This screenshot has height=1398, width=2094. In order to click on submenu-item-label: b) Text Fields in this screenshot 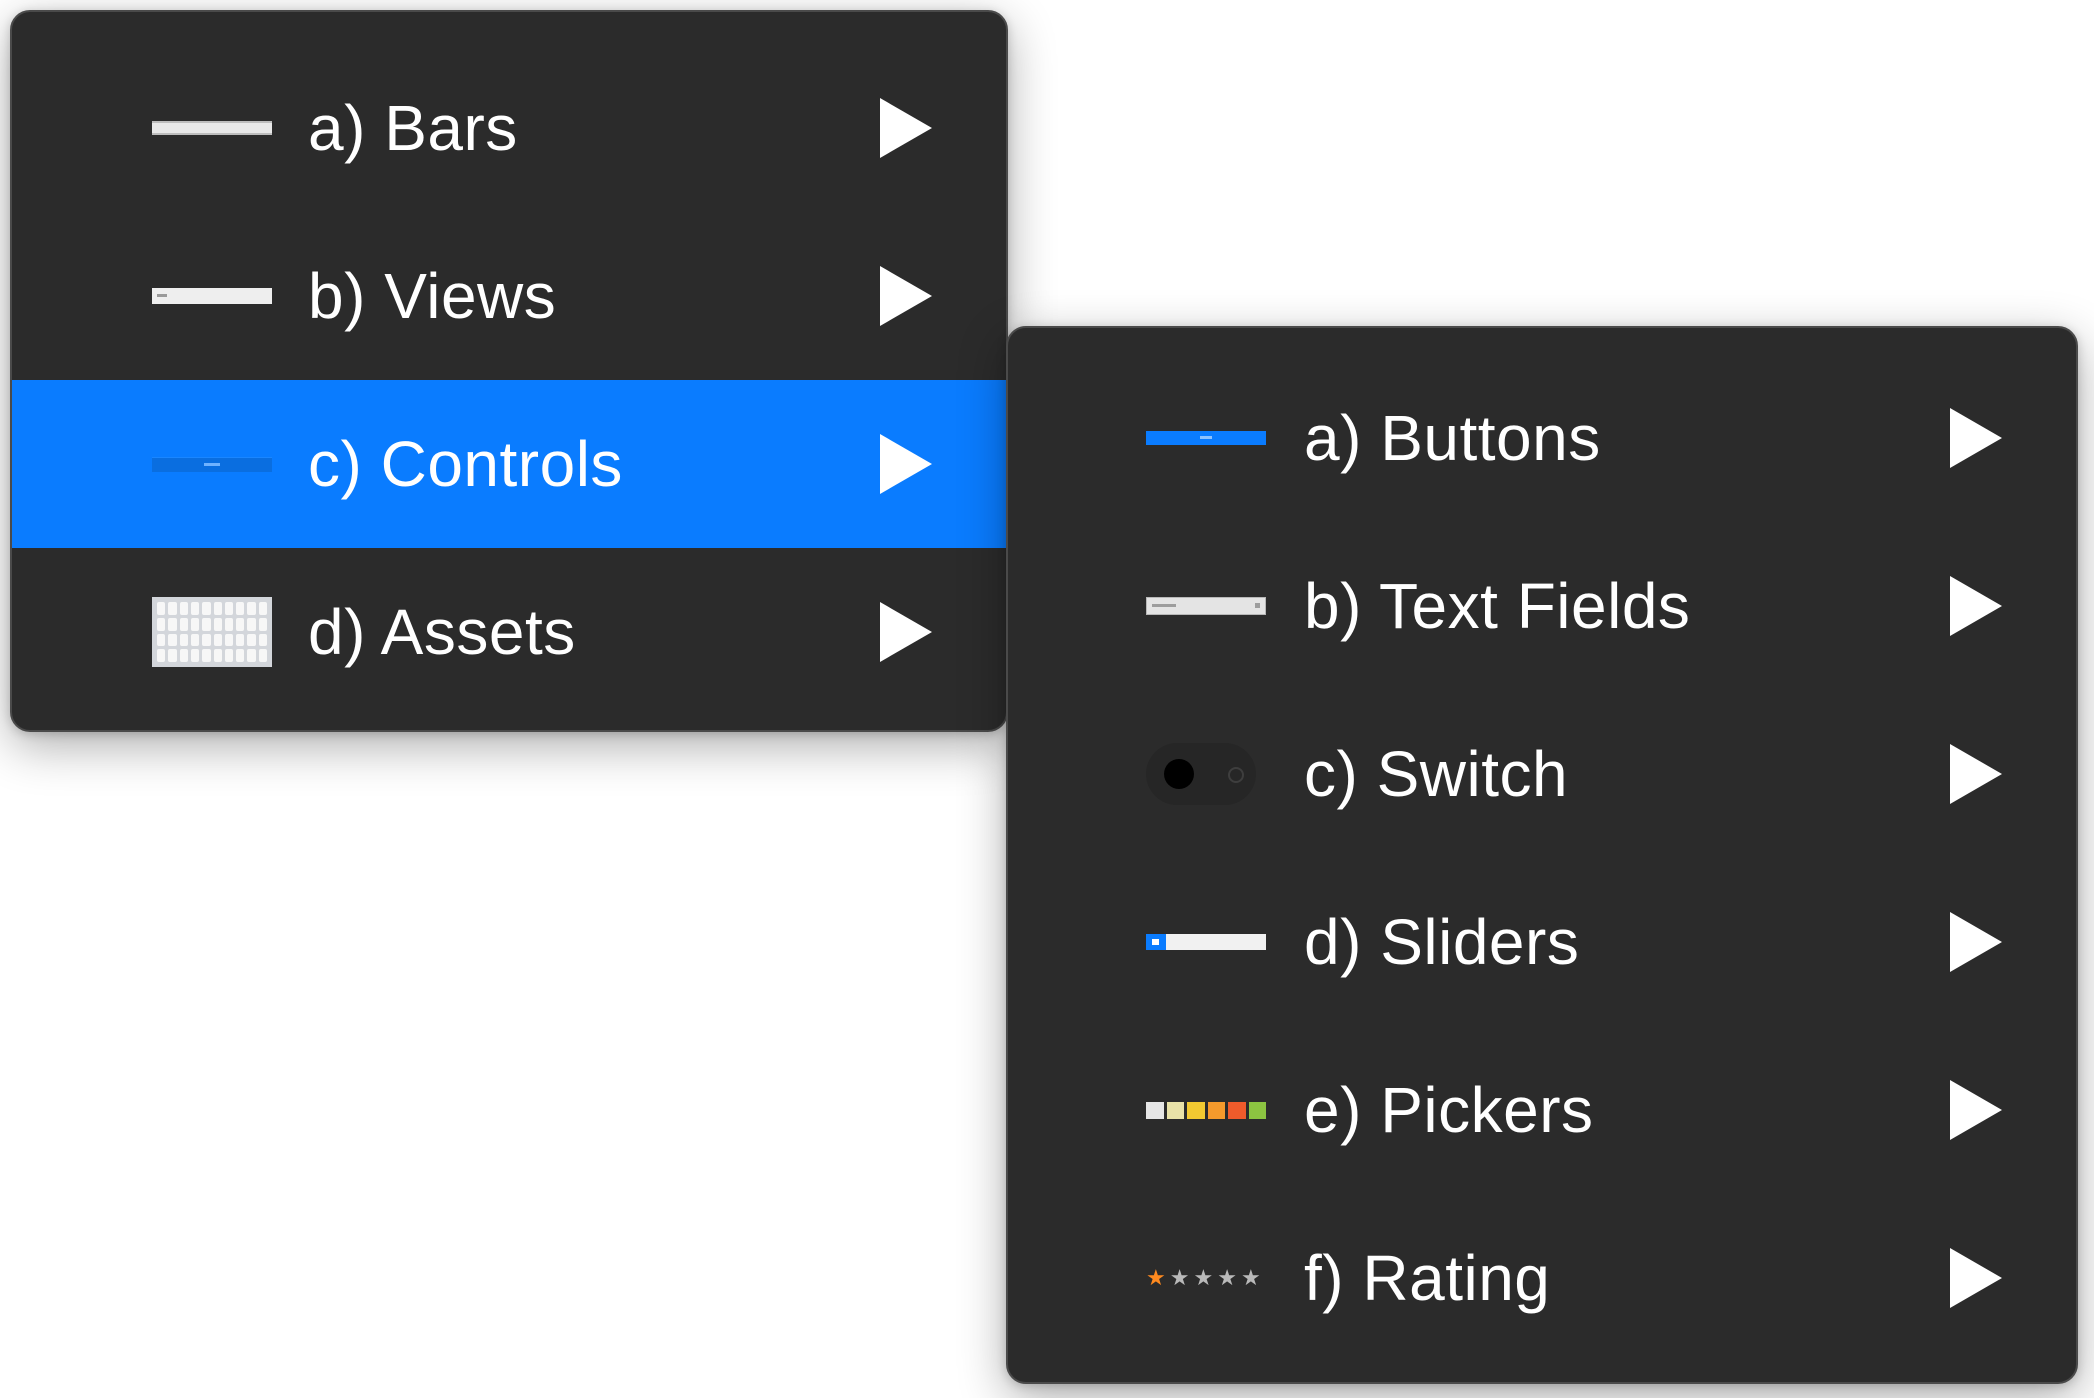, I will do `click(1497, 606)`.